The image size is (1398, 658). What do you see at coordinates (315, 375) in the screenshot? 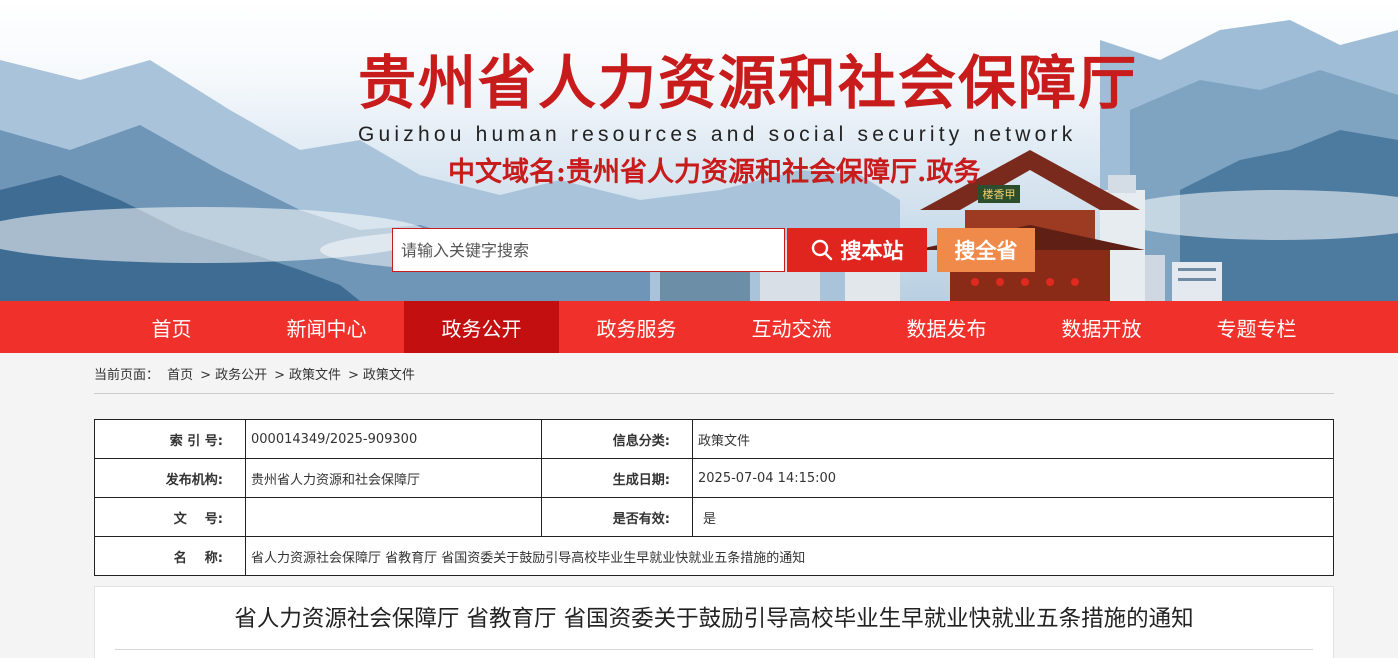
I see `breadcrumb-item-policy: 政策文件` at bounding box center [315, 375].